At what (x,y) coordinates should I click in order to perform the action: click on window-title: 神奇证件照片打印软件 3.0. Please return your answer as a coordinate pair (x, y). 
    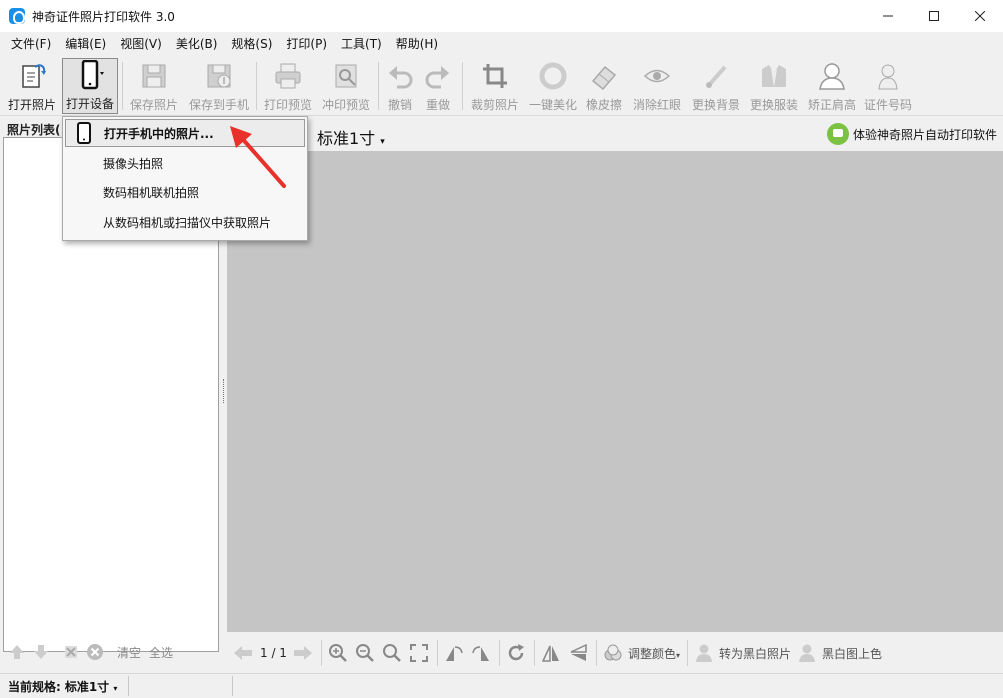
    Looking at the image, I should click on (103, 16).